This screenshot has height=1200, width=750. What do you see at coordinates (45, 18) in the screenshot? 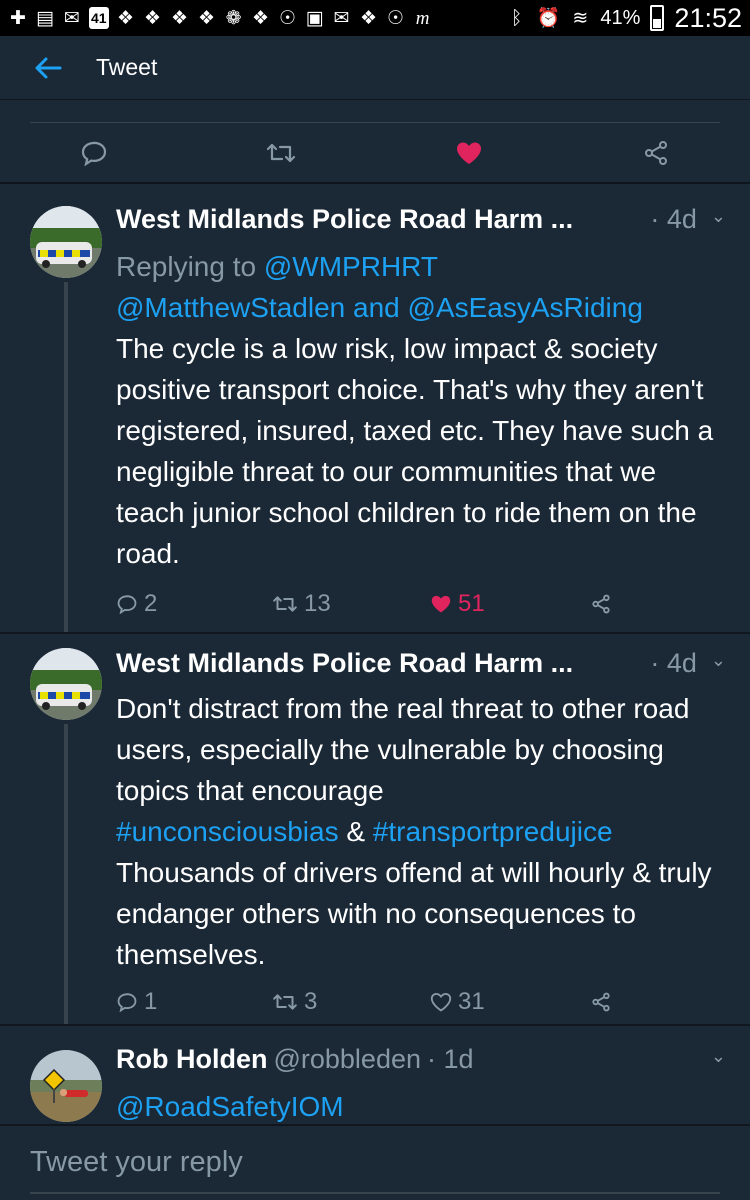
I see `notes-icon: ▤` at bounding box center [45, 18].